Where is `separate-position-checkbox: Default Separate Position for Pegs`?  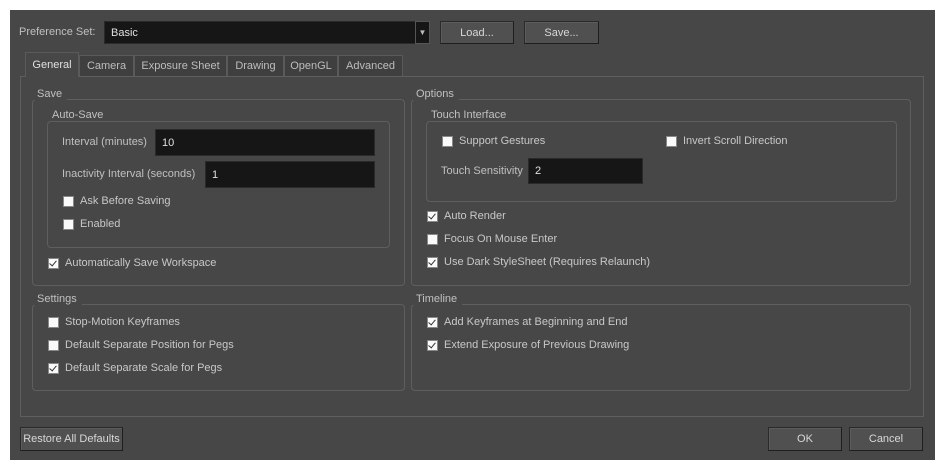
separate-position-checkbox: Default Separate Position for Pegs is located at coordinates (141, 345).